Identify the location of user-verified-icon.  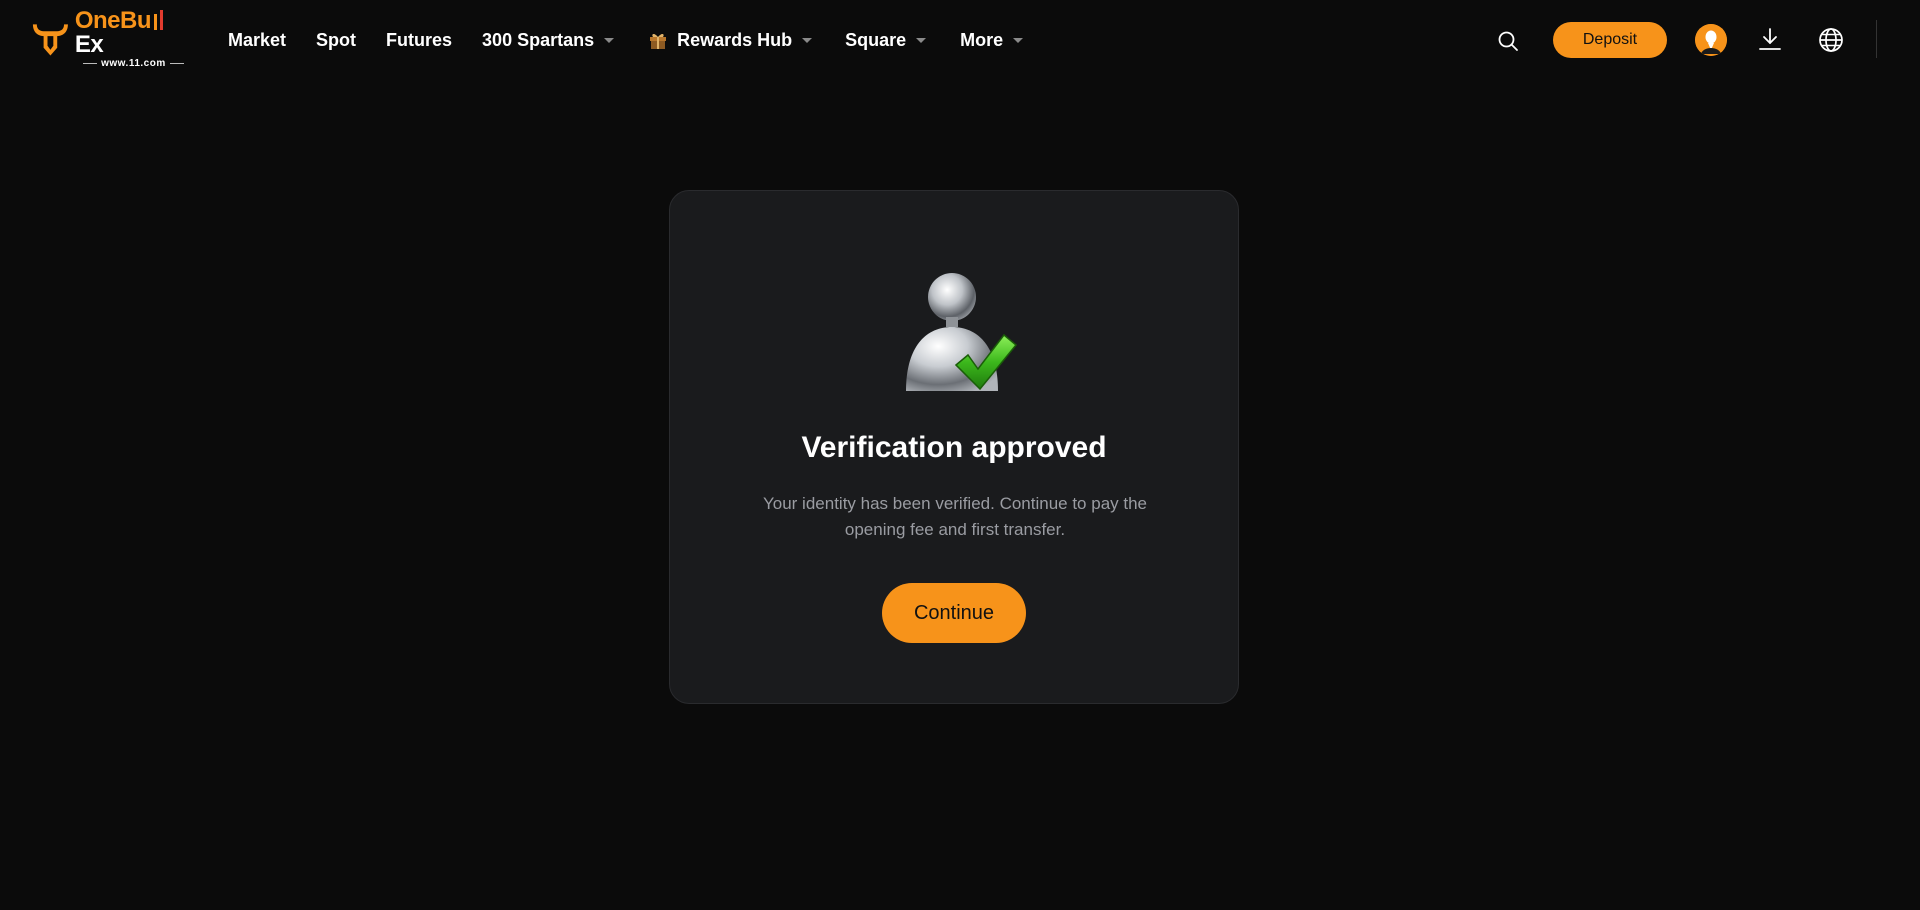
(962, 332).